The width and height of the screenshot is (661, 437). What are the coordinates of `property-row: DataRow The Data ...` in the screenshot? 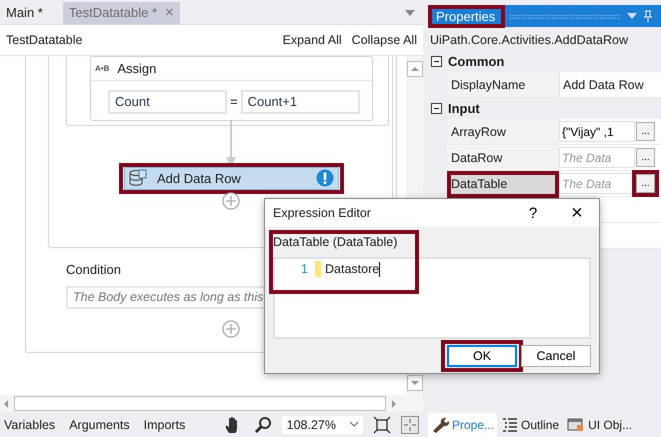 It's located at (554, 158).